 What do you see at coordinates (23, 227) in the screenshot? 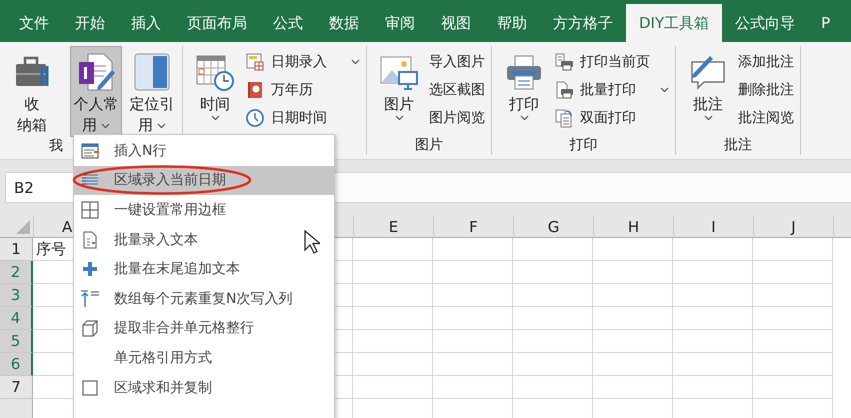
I see `select-all-icon` at bounding box center [23, 227].